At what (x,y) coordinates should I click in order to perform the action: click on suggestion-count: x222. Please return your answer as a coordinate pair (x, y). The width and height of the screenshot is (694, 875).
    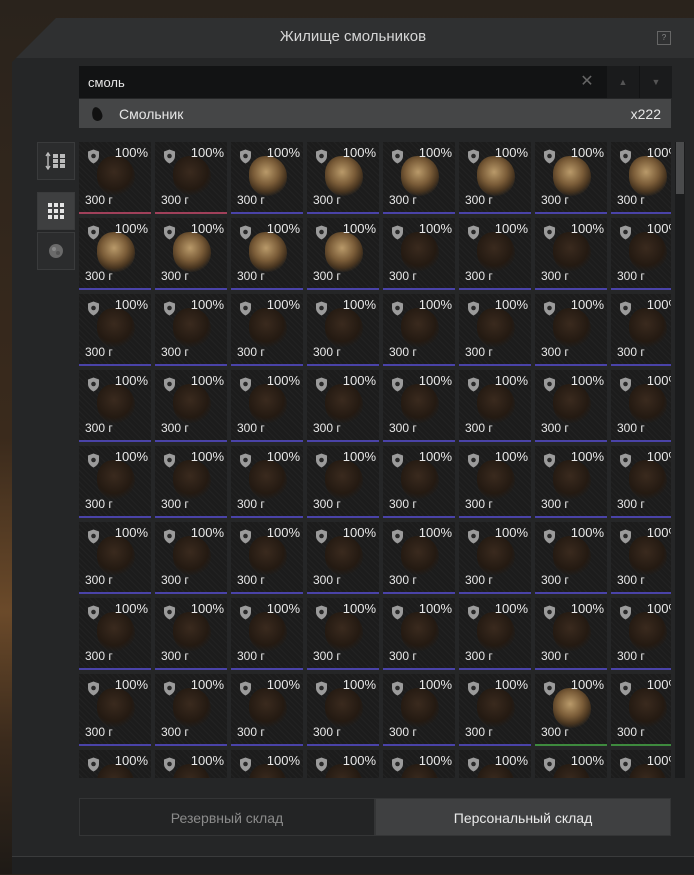
    Looking at the image, I should click on (645, 114).